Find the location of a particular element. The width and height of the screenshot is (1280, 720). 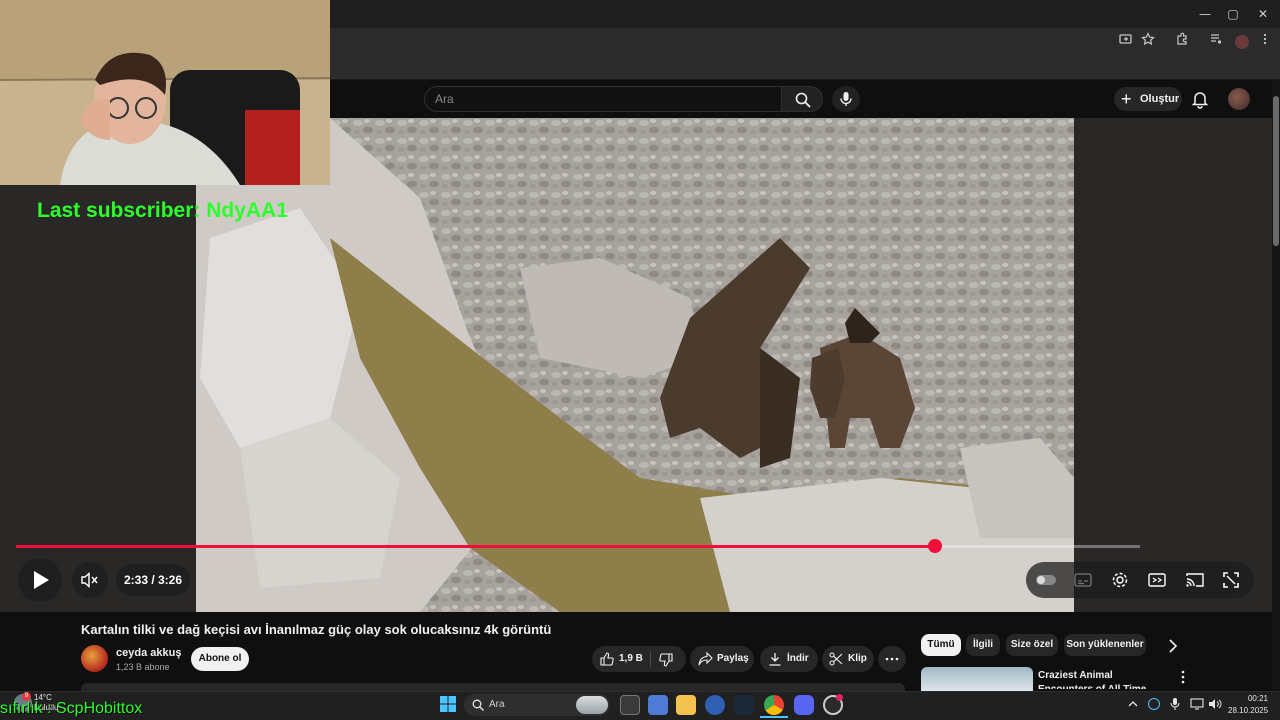

more-horizontal-icon is located at coordinates (892, 659).